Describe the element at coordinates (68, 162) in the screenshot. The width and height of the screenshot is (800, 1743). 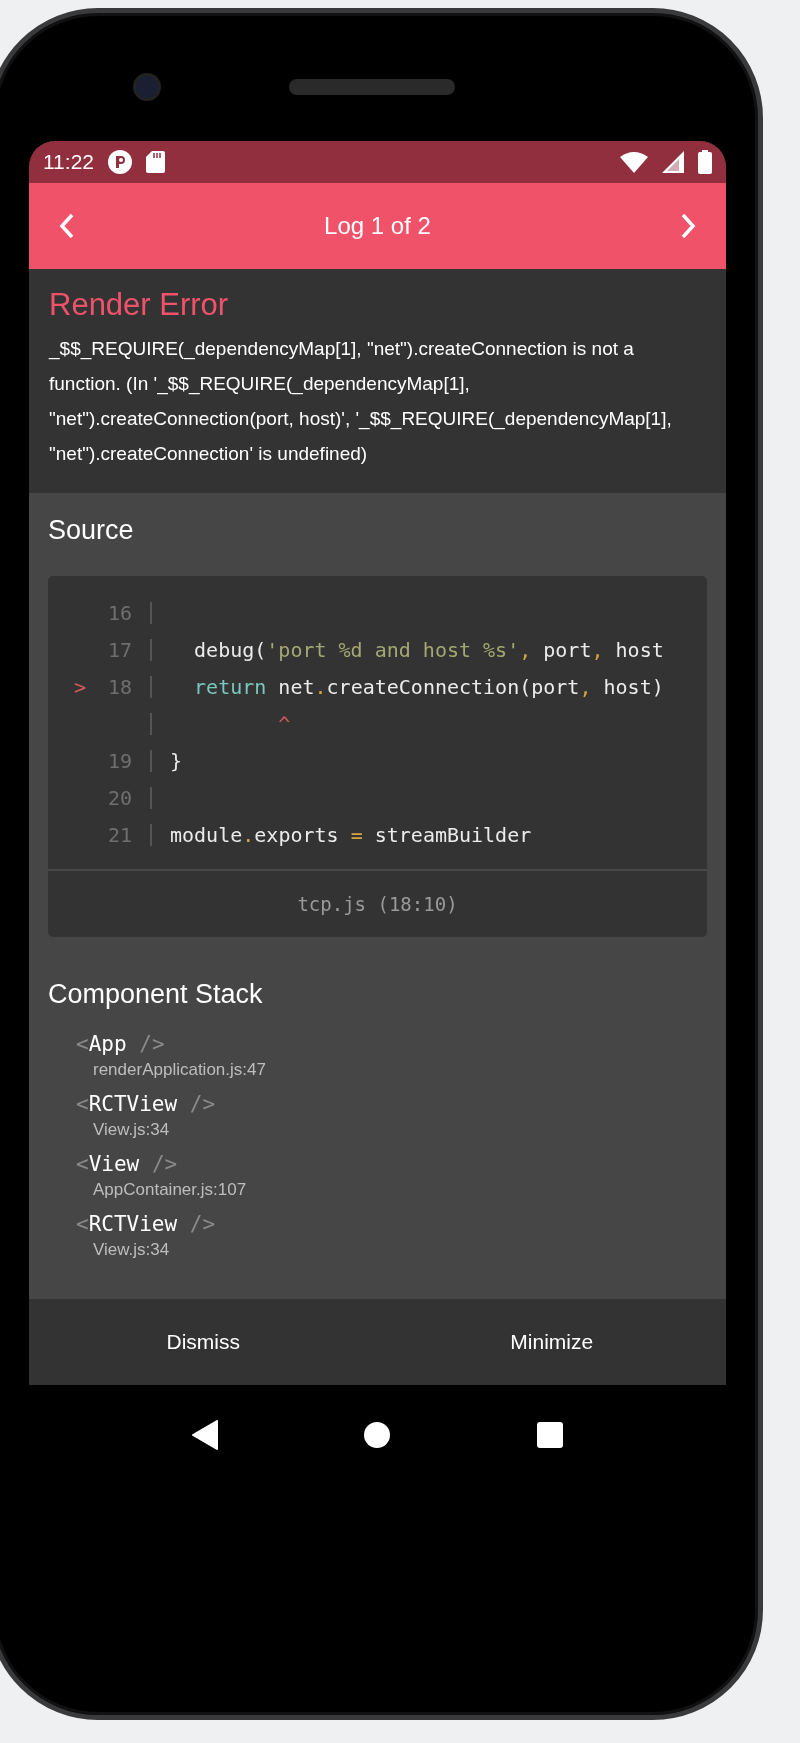
I see `status-time: 11:22` at that location.